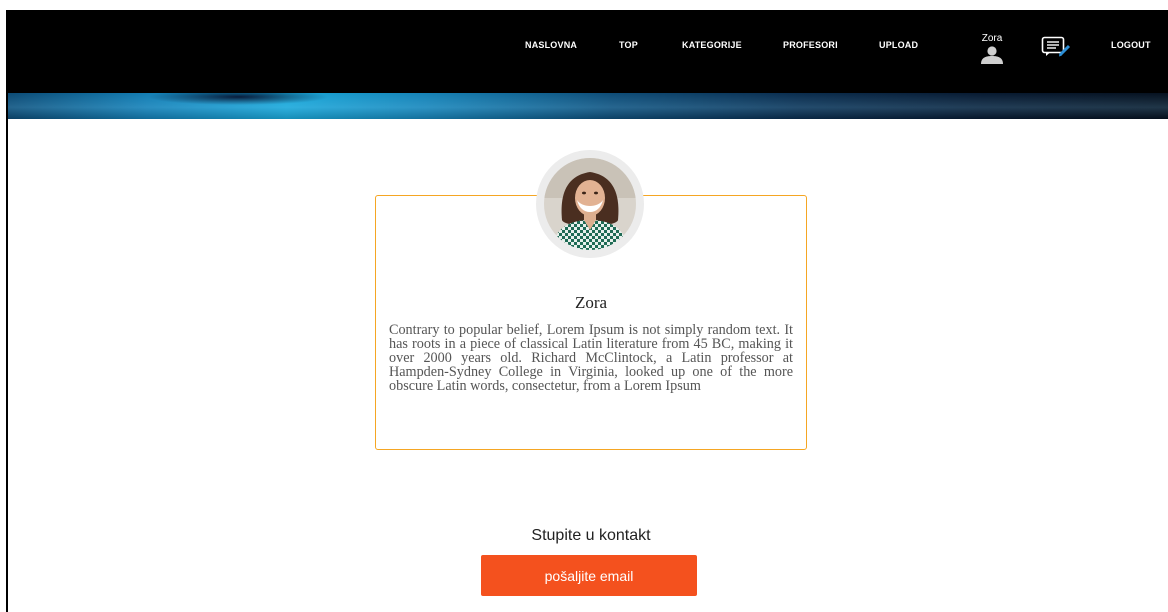 This screenshot has height=612, width=1168. I want to click on profile-photo, so click(590, 204).